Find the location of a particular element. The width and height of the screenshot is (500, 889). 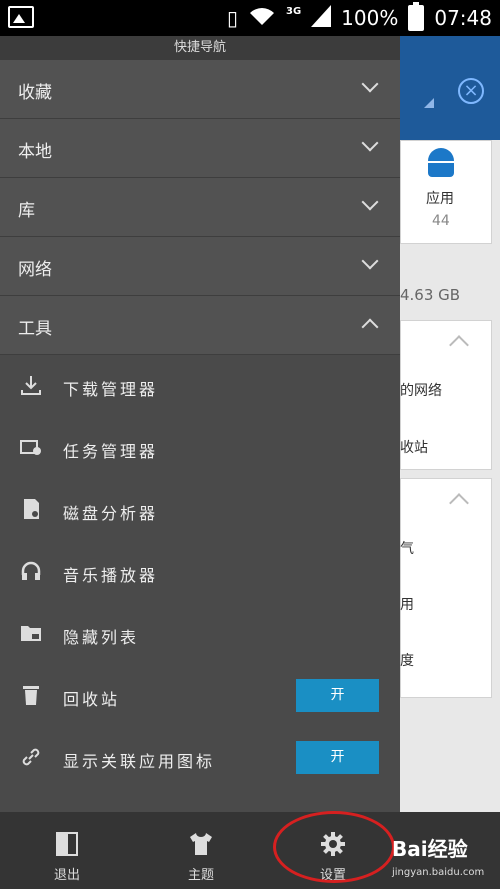

chevron-up-icon is located at coordinates (370, 327).